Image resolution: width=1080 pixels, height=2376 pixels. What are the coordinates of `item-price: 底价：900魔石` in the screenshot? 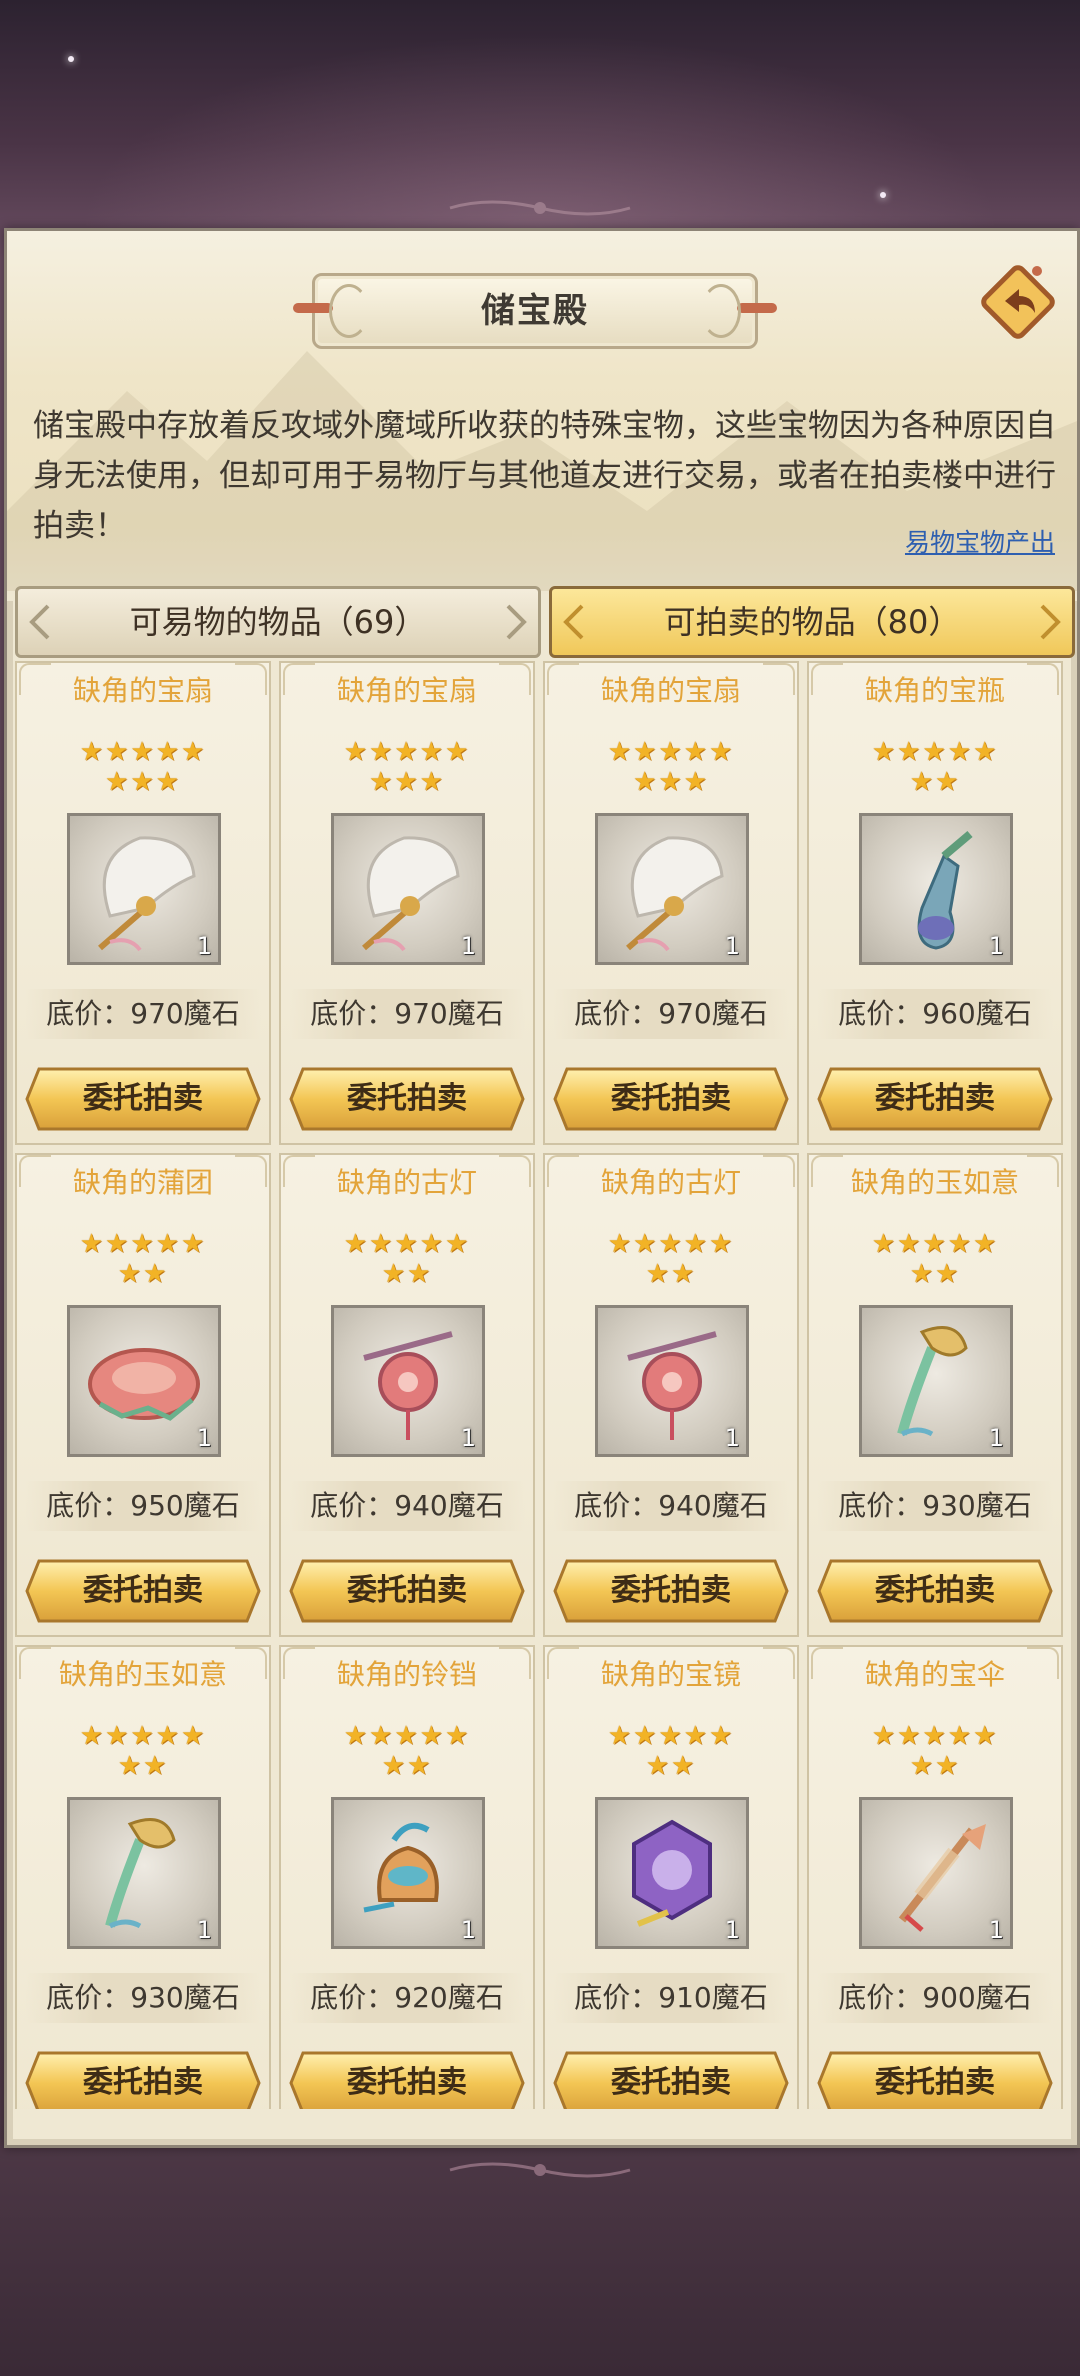 It's located at (935, 1997).